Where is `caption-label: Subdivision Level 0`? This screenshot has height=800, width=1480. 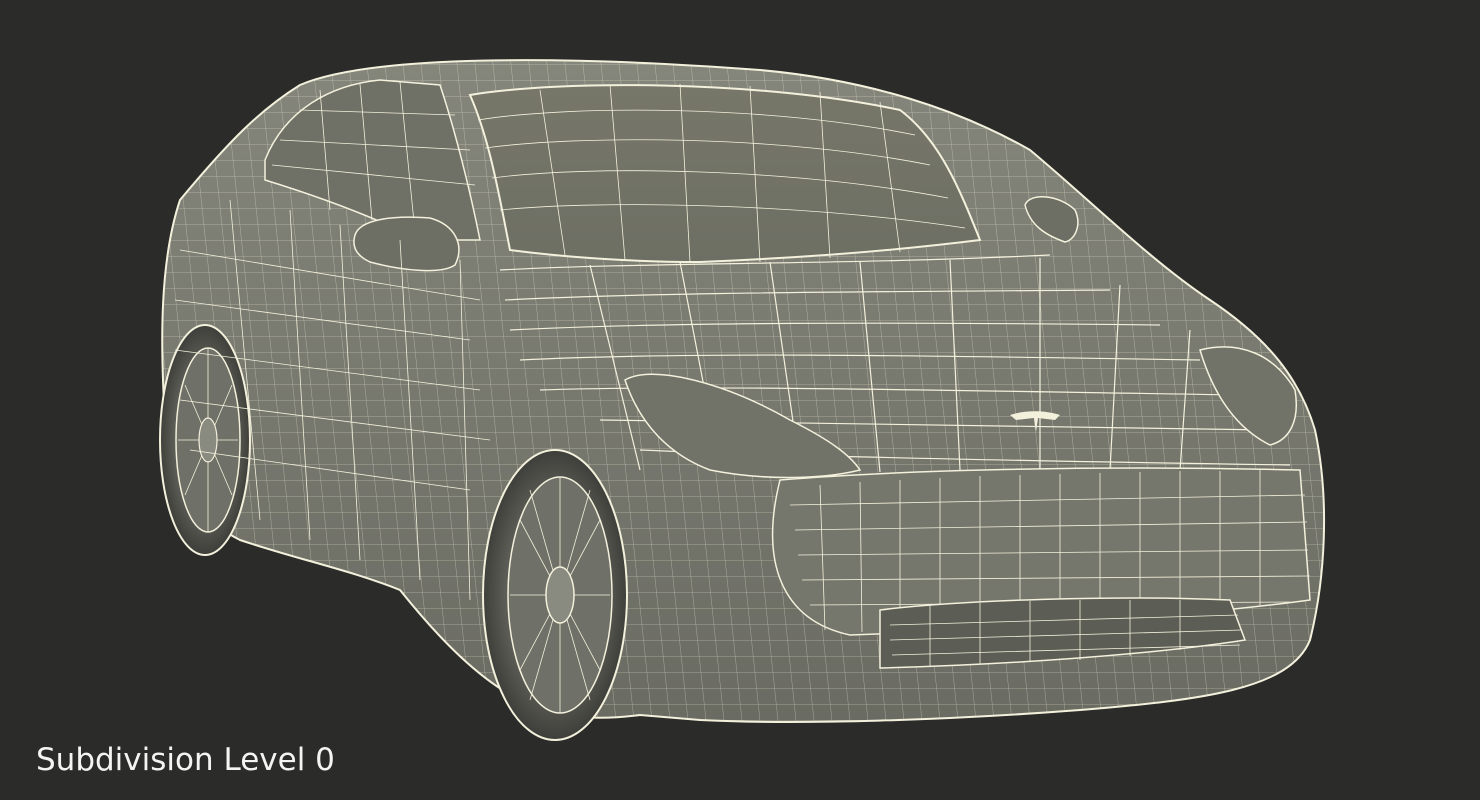
caption-label: Subdivision Level 0 is located at coordinates (185, 760).